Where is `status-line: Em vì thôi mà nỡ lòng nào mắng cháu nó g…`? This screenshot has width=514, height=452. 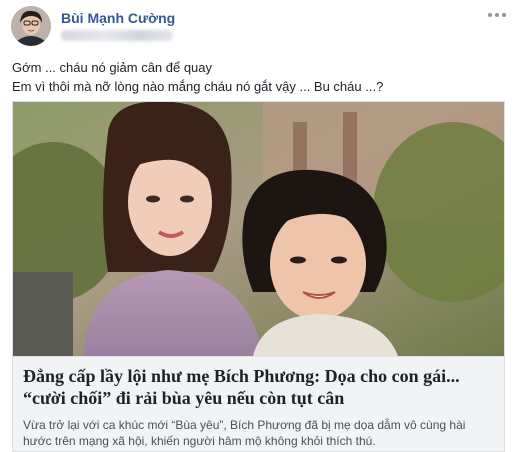 status-line: Em vì thôi mà nỡ lòng nào mắng cháu nó g… is located at coordinates (198, 86).